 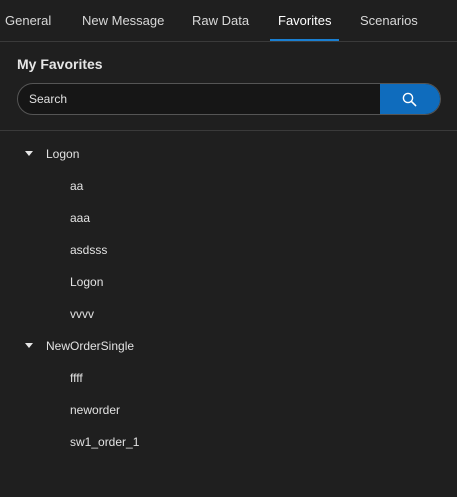 I want to click on search-box, so click(x=229, y=99).